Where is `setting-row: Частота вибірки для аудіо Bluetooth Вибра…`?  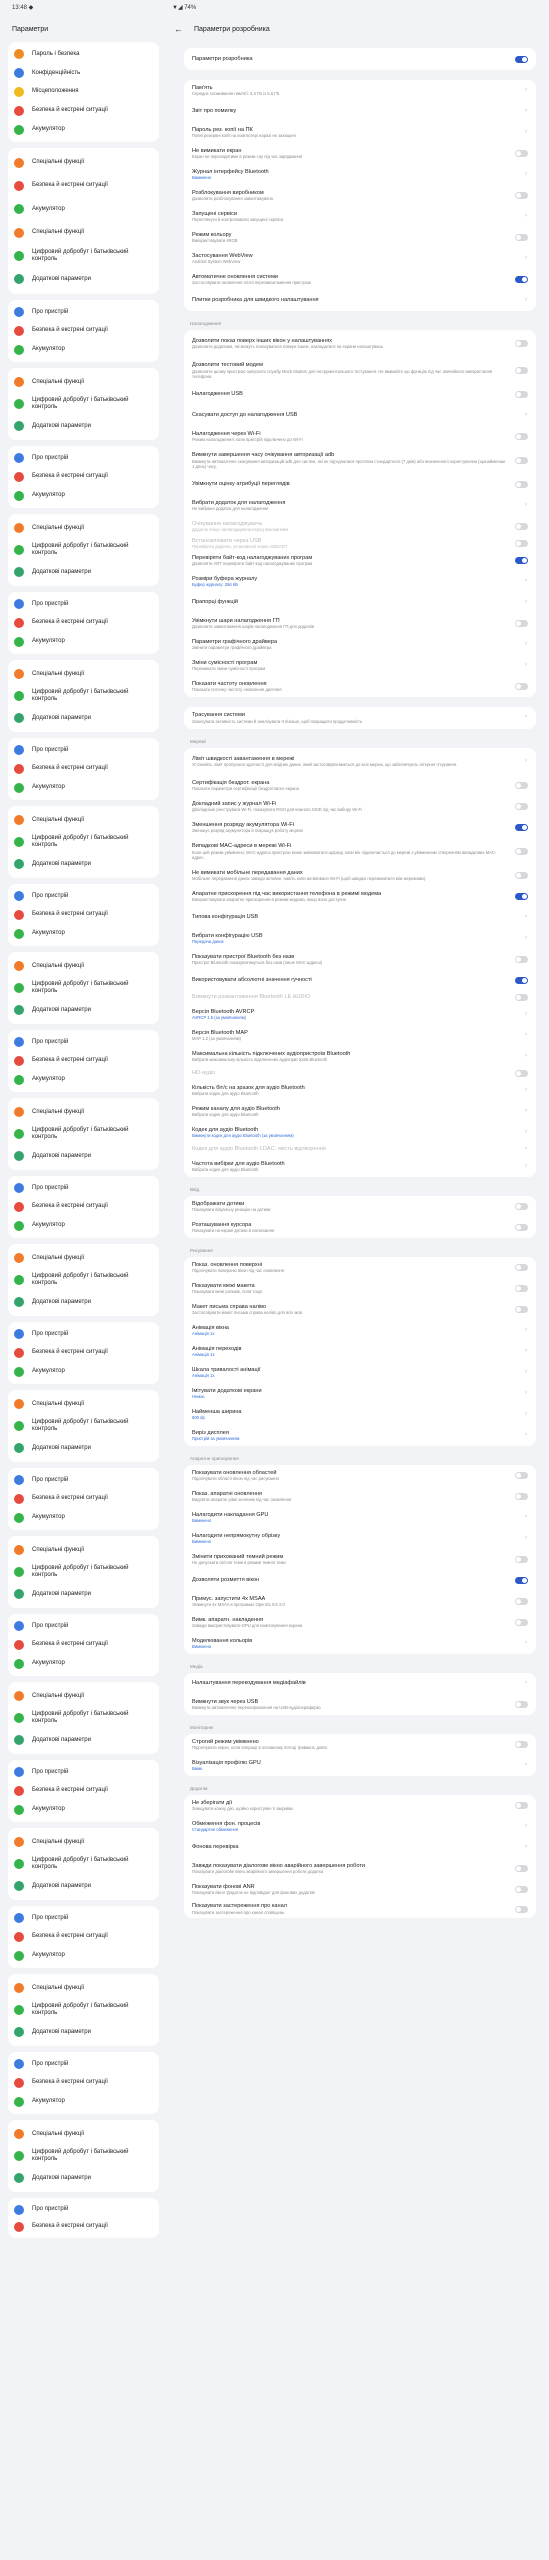 setting-row: Частота вибірки для аудіо Bluetooth Вибра… is located at coordinates (360, 1166).